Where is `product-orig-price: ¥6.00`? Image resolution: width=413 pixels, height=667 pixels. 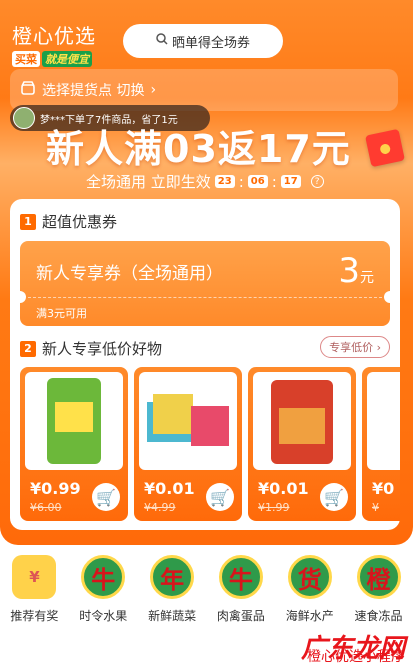
product-orig-price: ¥6.00 is located at coordinates (46, 507).